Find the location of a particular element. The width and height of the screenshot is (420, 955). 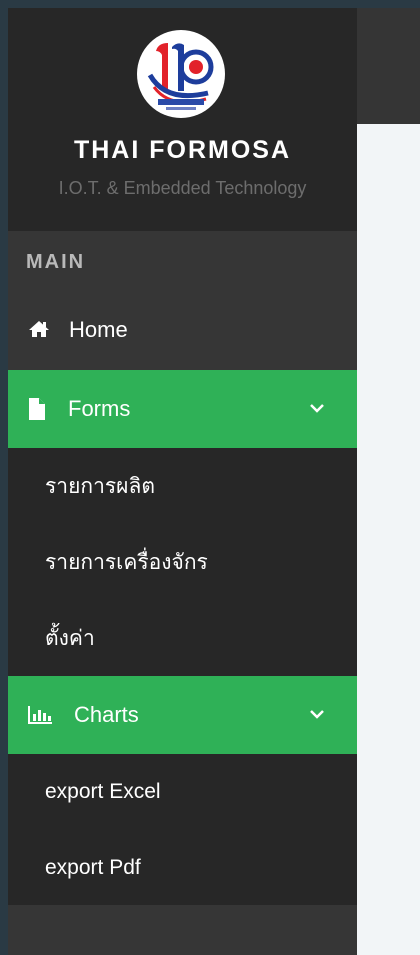

submenu-item-export-excel: export Excel is located at coordinates (182, 792).